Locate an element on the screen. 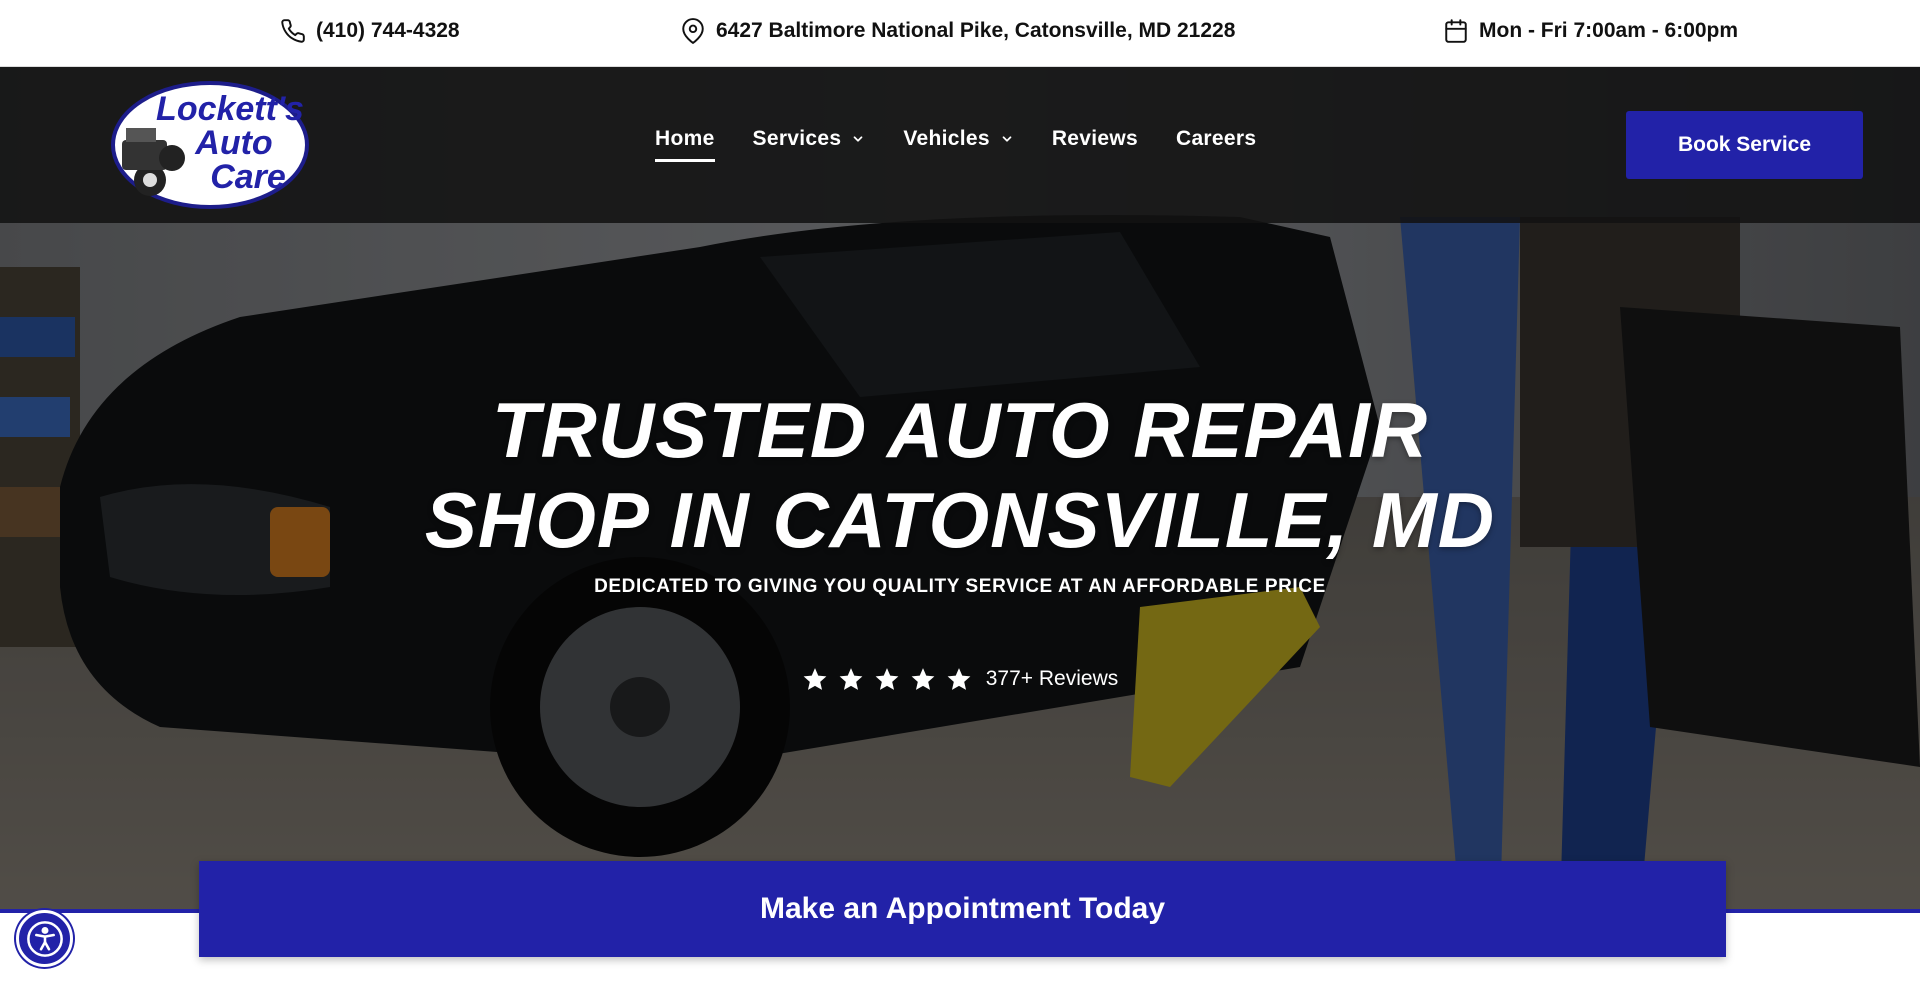  make-appointment-button: Make an Appointment Today is located at coordinates (962, 909).